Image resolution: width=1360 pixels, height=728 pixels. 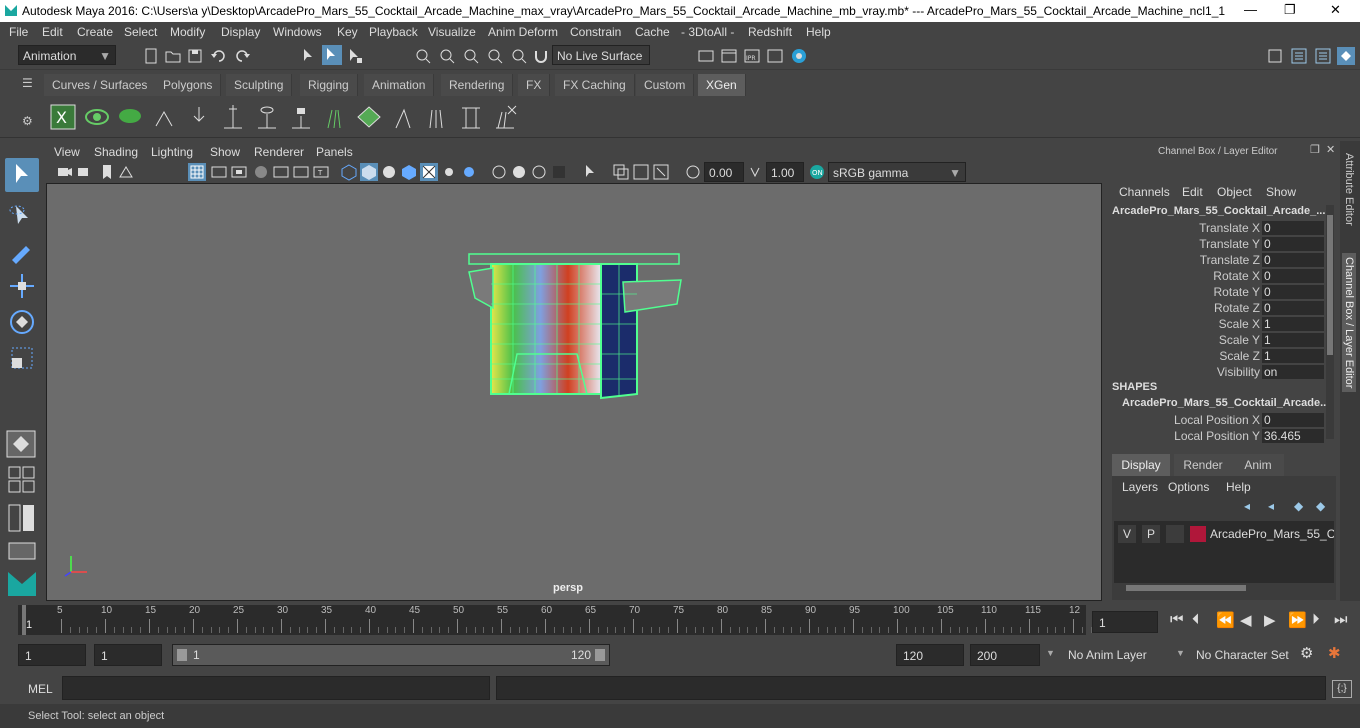 What do you see at coordinates (1290, 10) in the screenshot?
I see `maximize-button: ❐` at bounding box center [1290, 10].